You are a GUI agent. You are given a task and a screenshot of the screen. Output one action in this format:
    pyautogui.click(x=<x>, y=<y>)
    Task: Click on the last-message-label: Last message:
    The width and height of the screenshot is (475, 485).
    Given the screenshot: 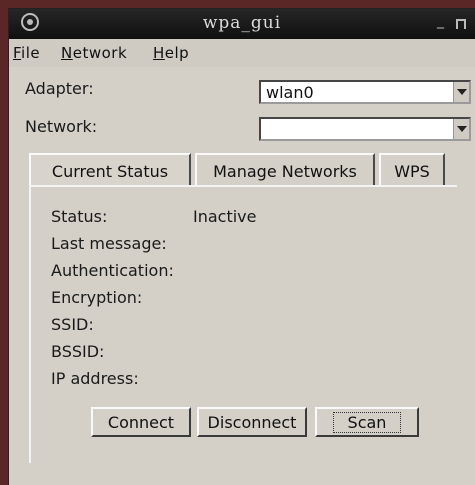 What is the action you would take?
    pyautogui.click(x=109, y=243)
    